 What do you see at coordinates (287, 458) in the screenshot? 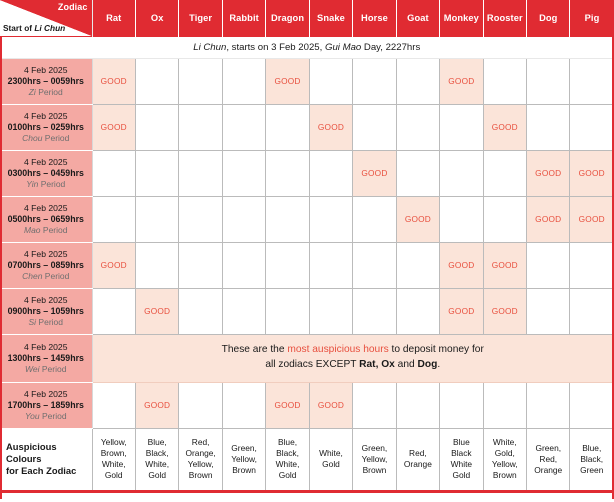
I see `colours-dragon: Blue, Black, White, Gold` at bounding box center [287, 458].